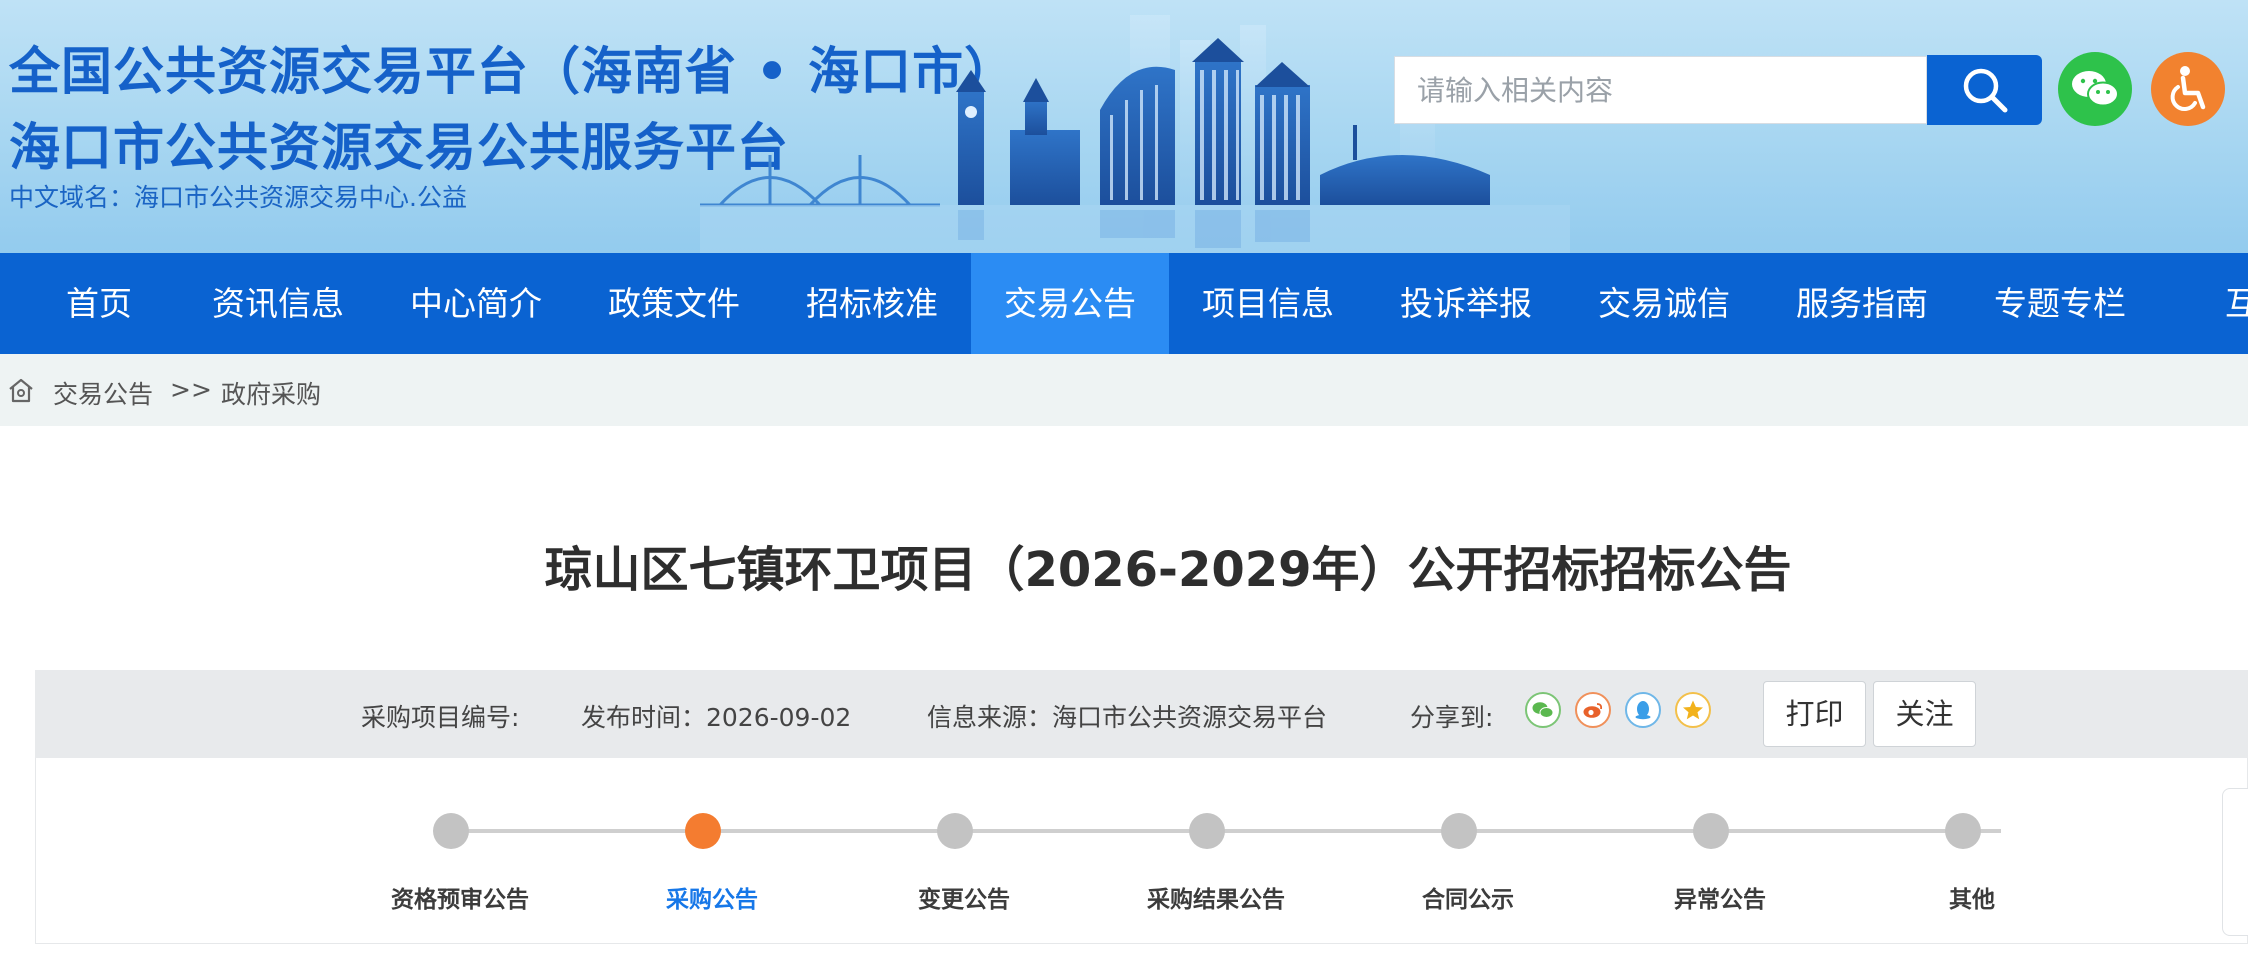 Image resolution: width=2248 pixels, height=968 pixels. What do you see at coordinates (21, 390) in the screenshot?
I see `home-icon` at bounding box center [21, 390].